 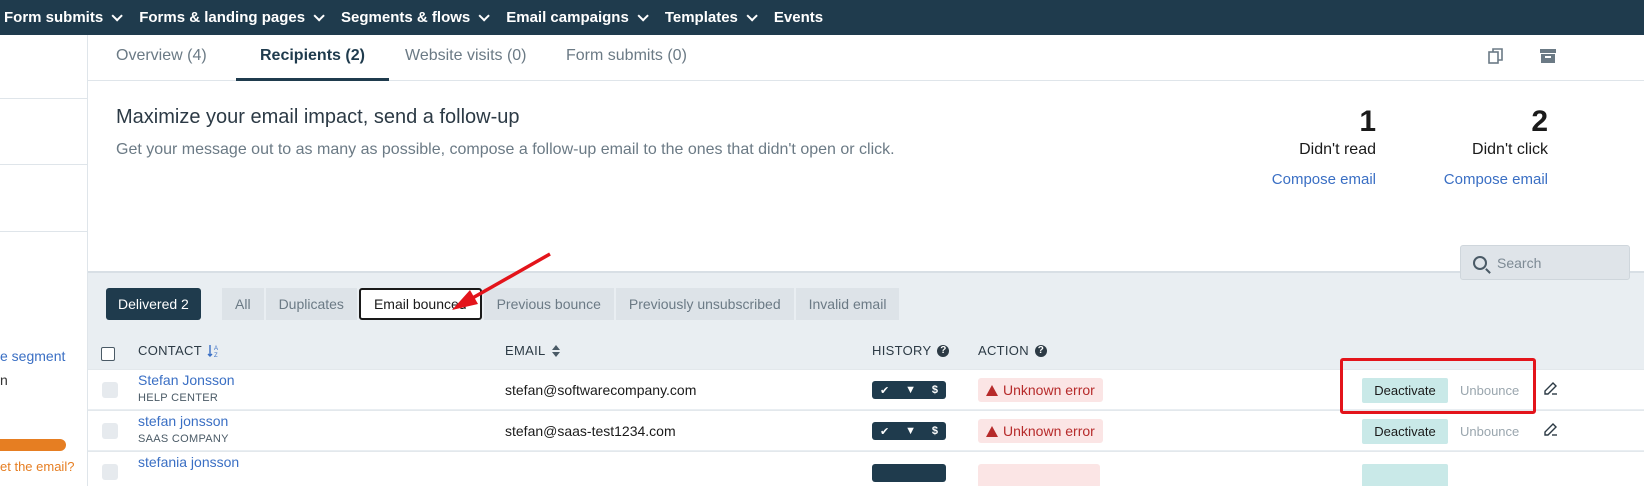 I want to click on contact-name-link: stefan jonsson, so click(x=183, y=421).